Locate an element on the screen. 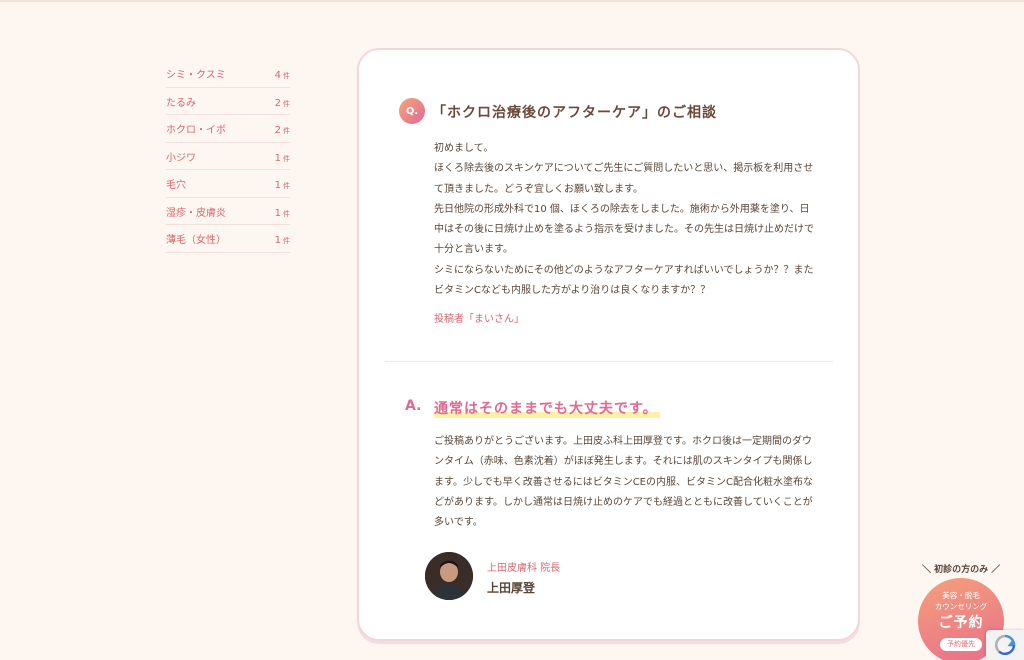 This screenshot has height=660, width=1024. doctor-portrait-icon is located at coordinates (449, 576).